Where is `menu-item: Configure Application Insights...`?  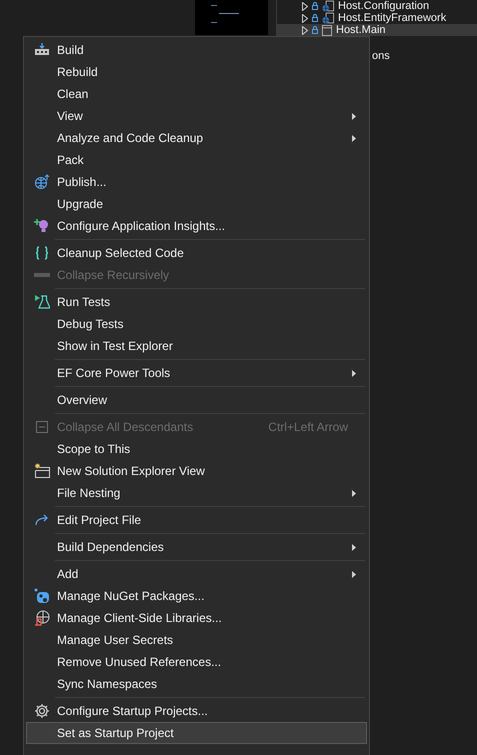 menu-item: Configure Application Insights... is located at coordinates (196, 226).